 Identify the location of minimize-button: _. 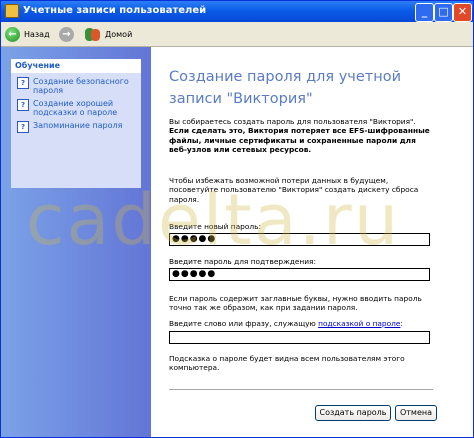
(424, 12).